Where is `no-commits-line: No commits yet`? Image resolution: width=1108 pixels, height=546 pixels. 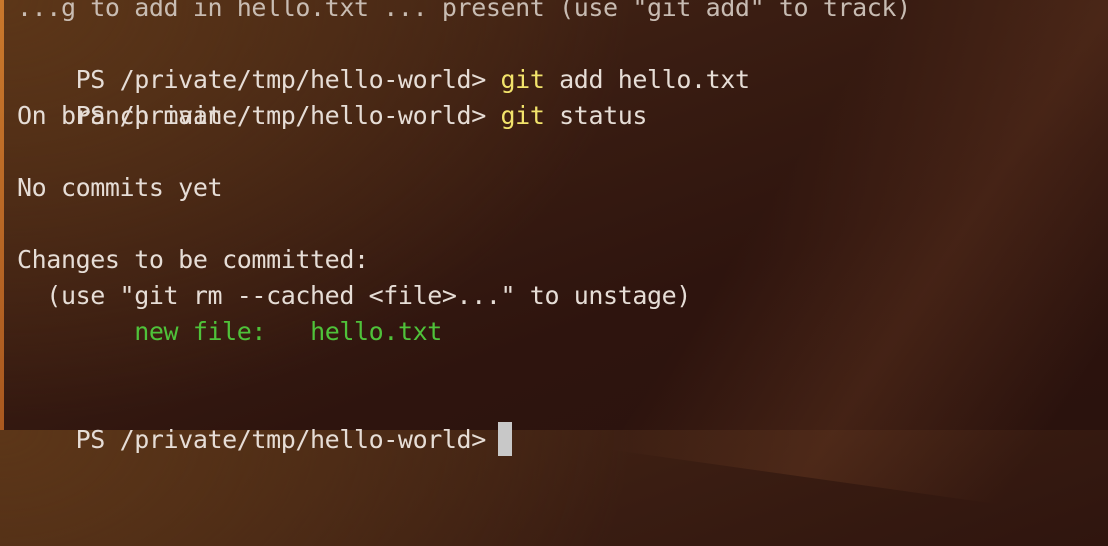
no-commits-line: No commits yet is located at coordinates (120, 187).